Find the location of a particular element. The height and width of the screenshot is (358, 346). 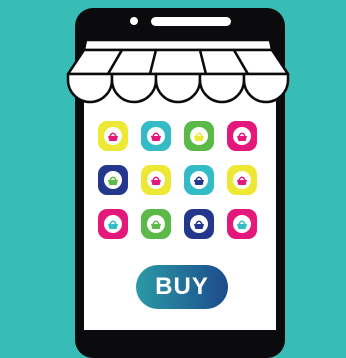

store-awning-icon is located at coordinates (178, 71).